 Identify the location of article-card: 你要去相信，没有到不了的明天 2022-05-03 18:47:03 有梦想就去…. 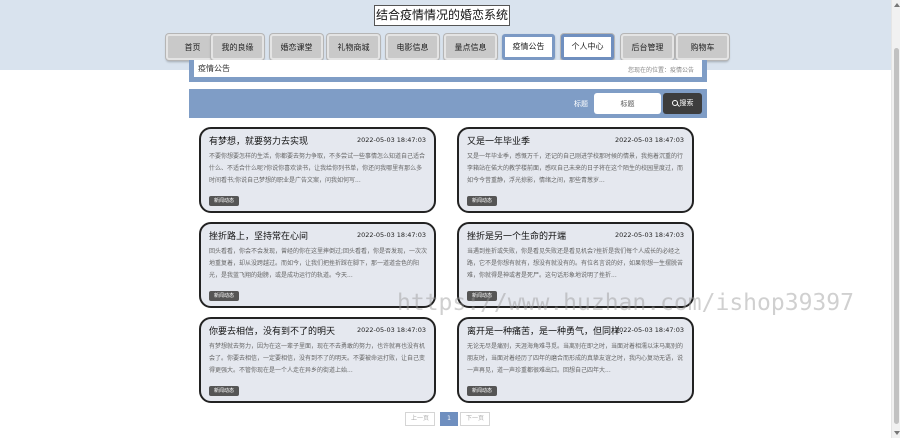
(317, 360).